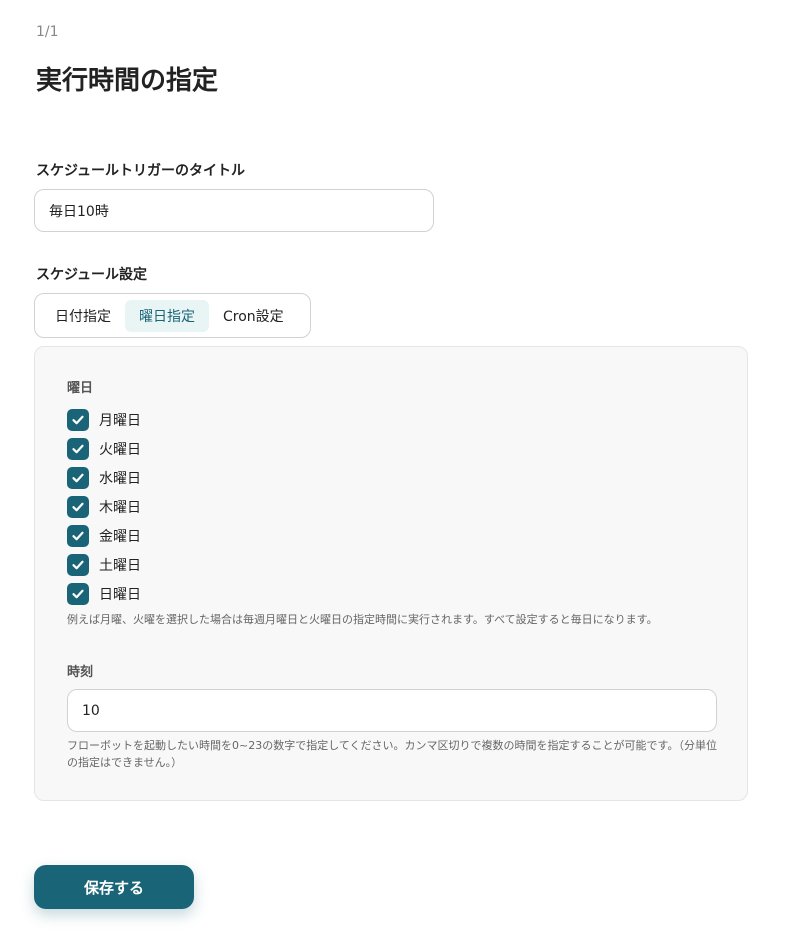 The width and height of the screenshot is (789, 945). Describe the element at coordinates (392, 710) in the screenshot. I see `hour-input` at that location.